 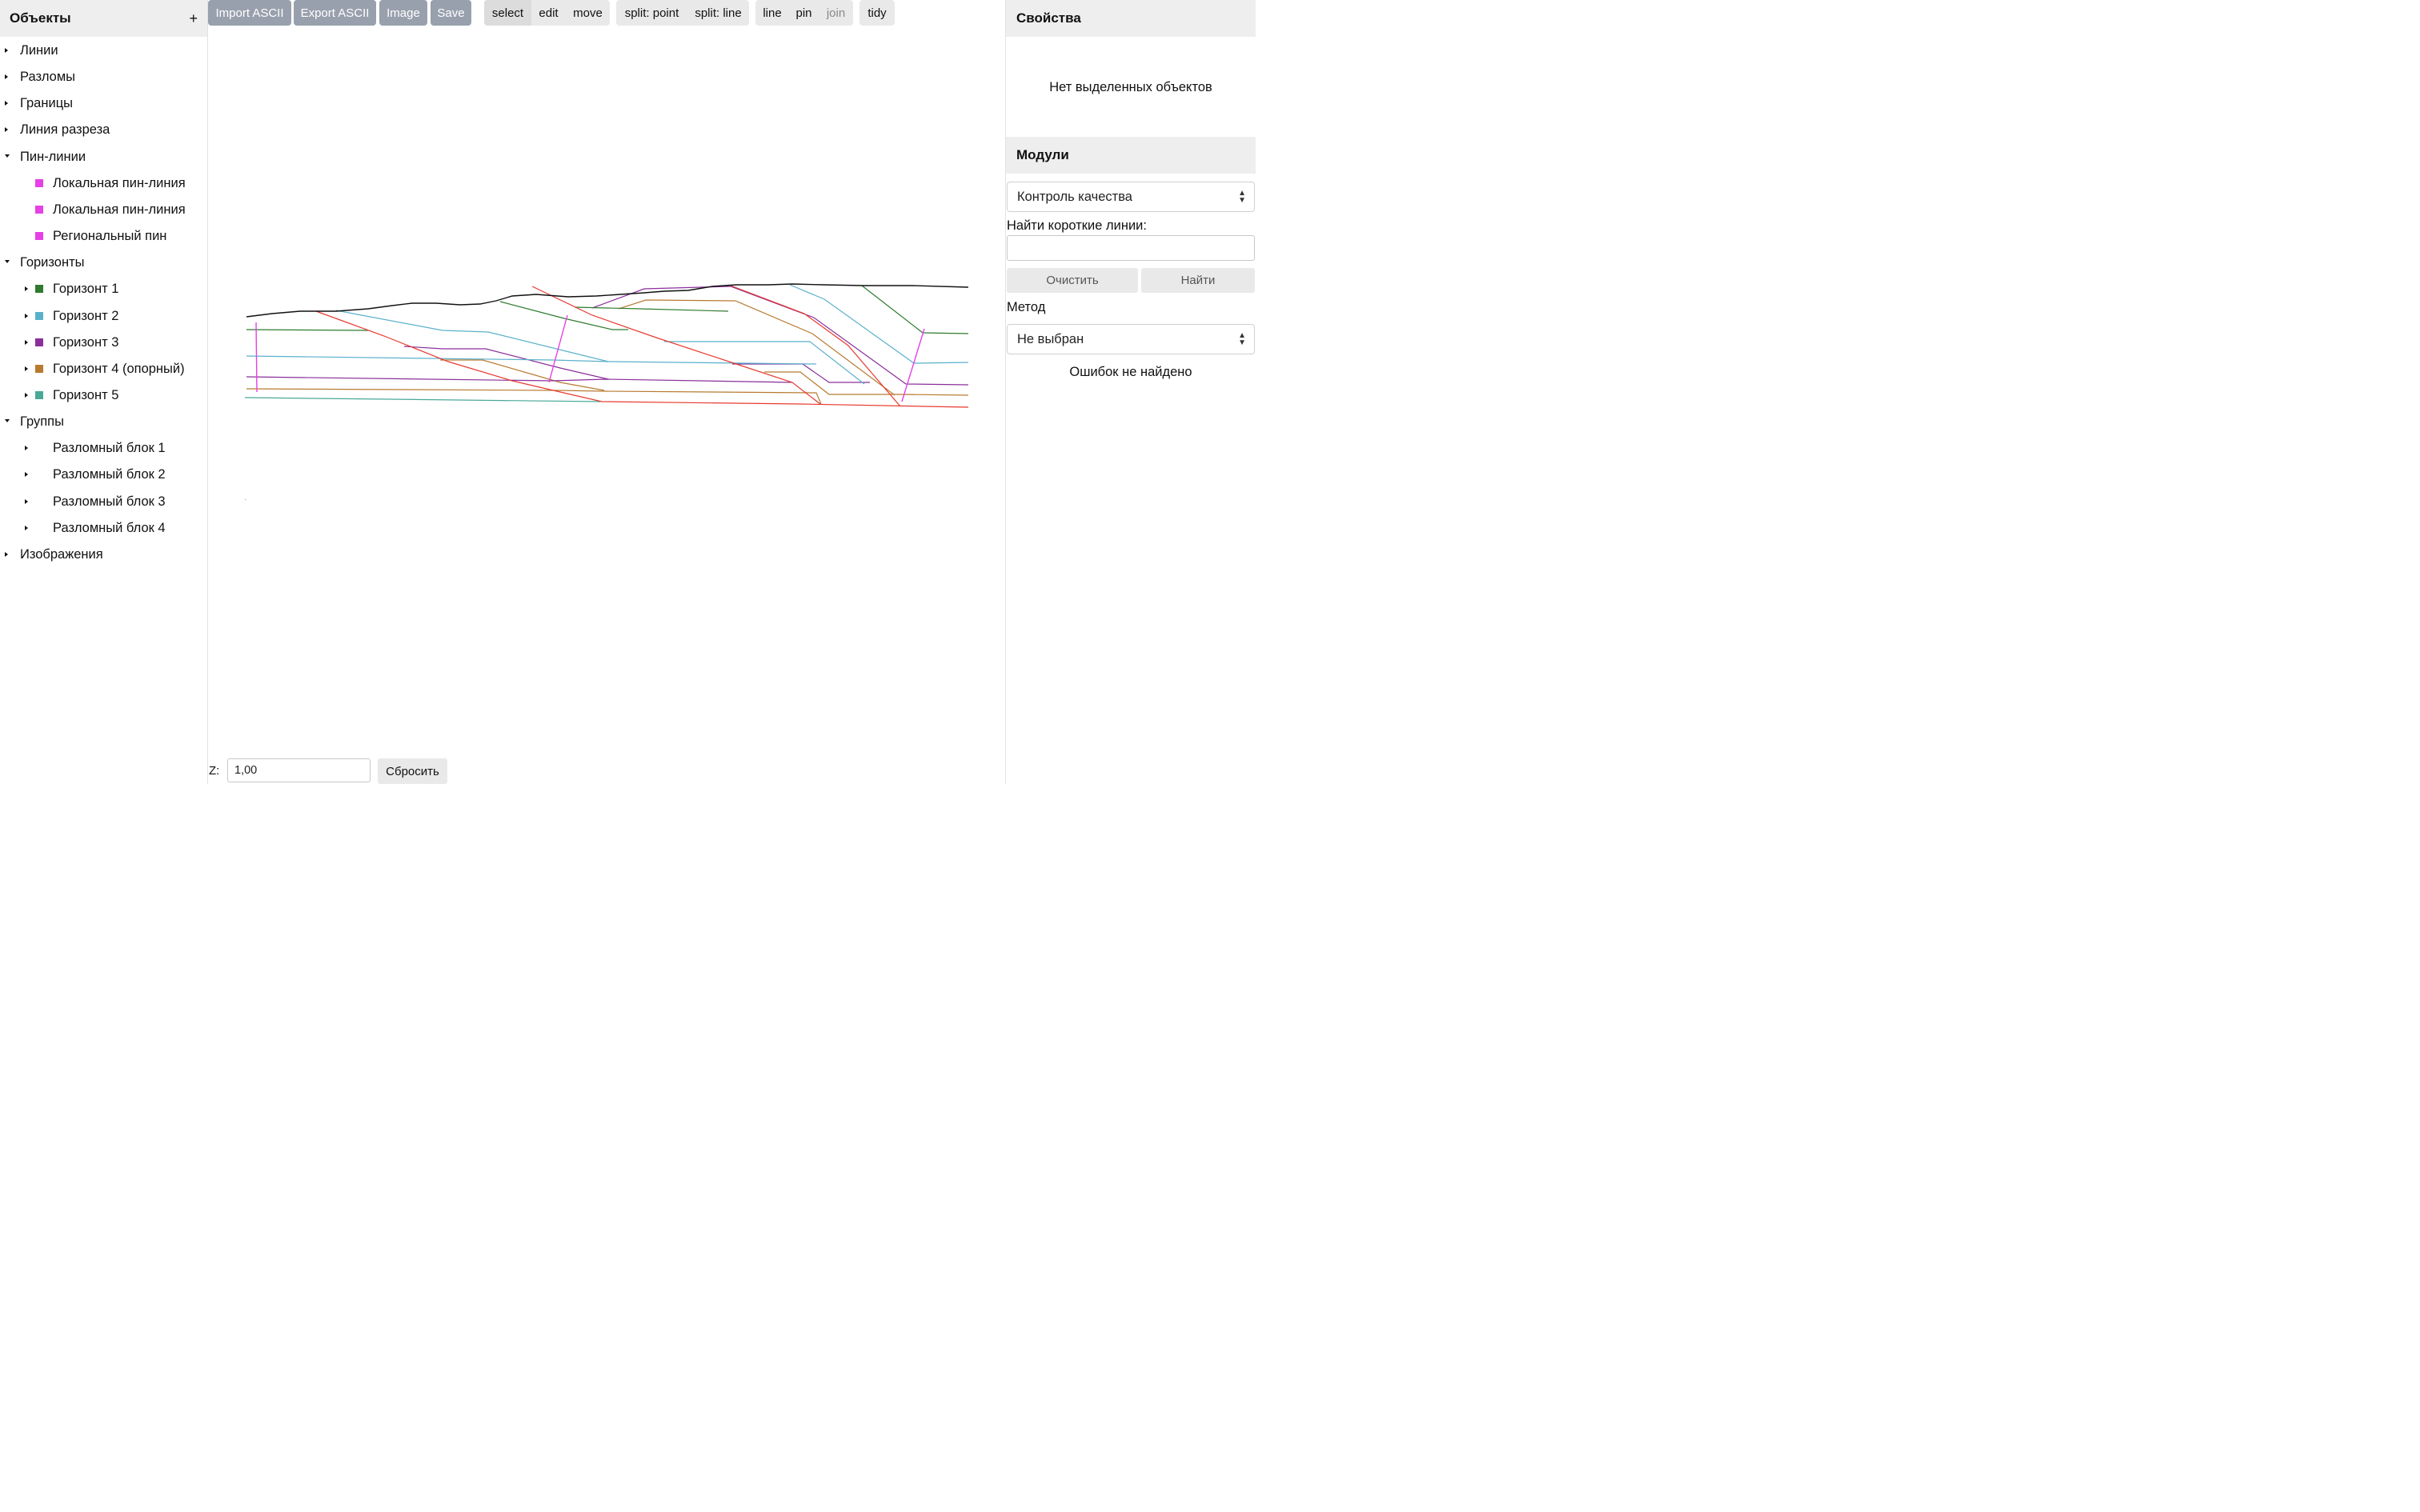 What do you see at coordinates (1072, 280) in the screenshot?
I see `clear-button: Очистить` at bounding box center [1072, 280].